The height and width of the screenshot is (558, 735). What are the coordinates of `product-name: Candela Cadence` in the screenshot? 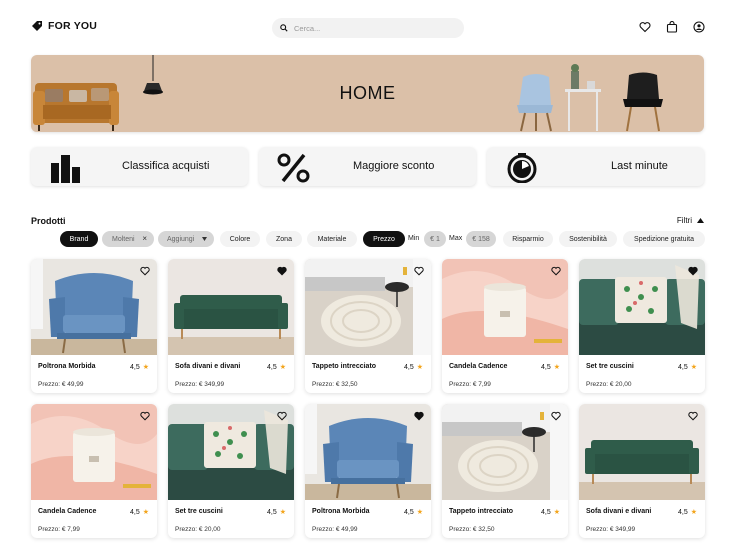 It's located at (67, 511).